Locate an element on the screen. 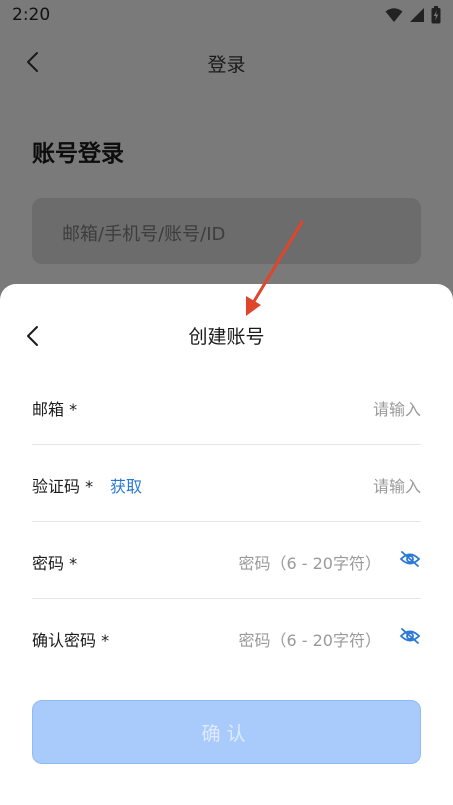 The height and width of the screenshot is (805, 453). wifi-icon is located at coordinates (394, 15).